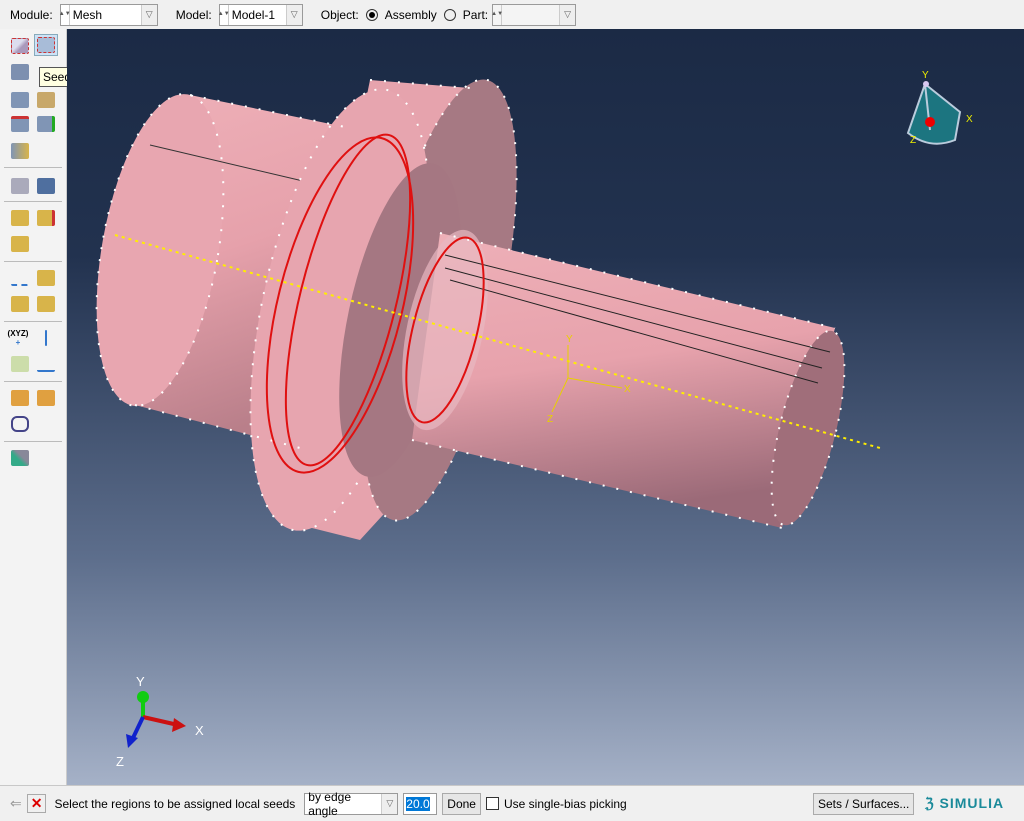  I want to click on cursor-icon, so click(20, 278).